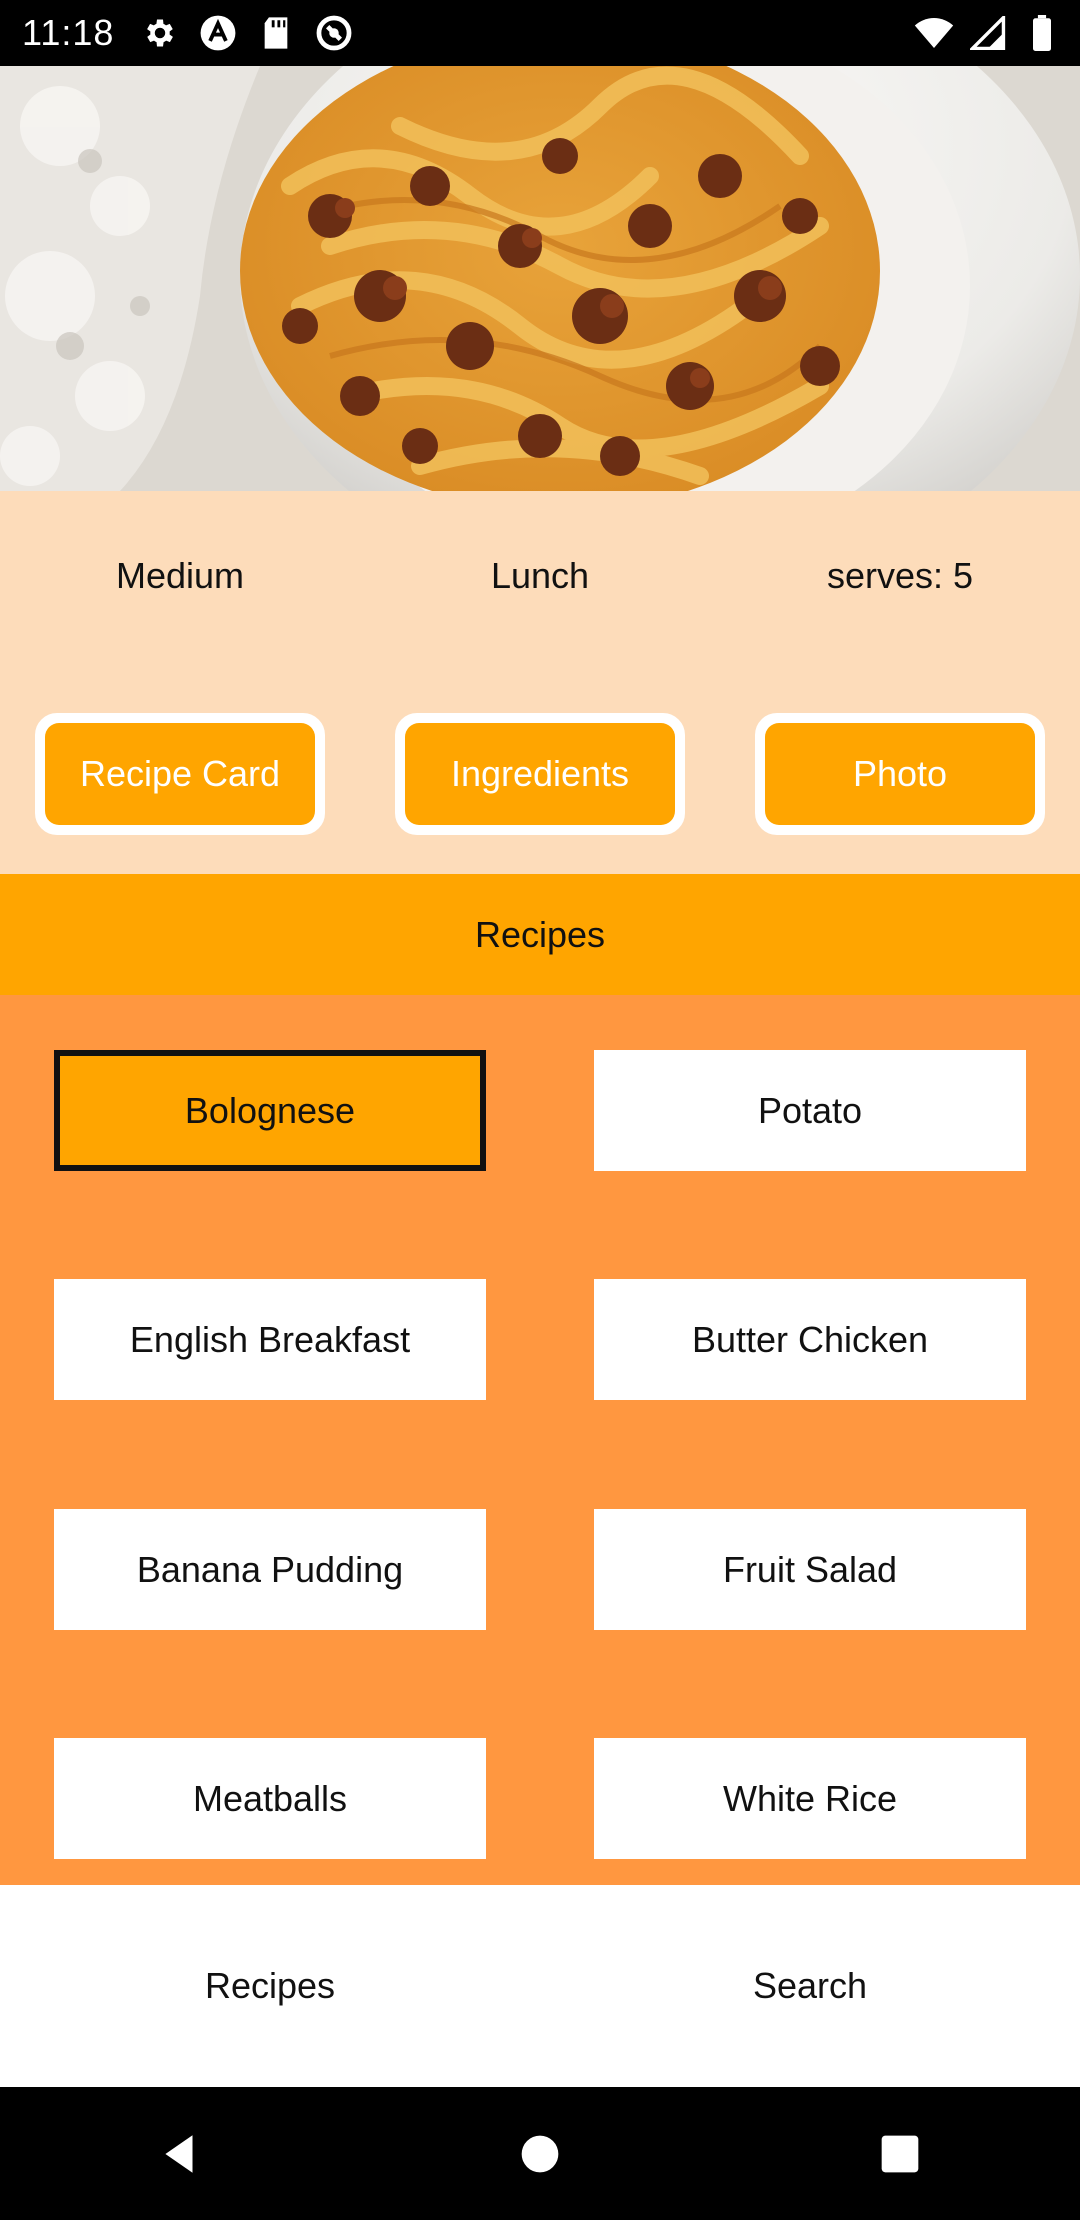  Describe the element at coordinates (540, 934) in the screenshot. I see `recipes-section-header: Recipes` at that location.